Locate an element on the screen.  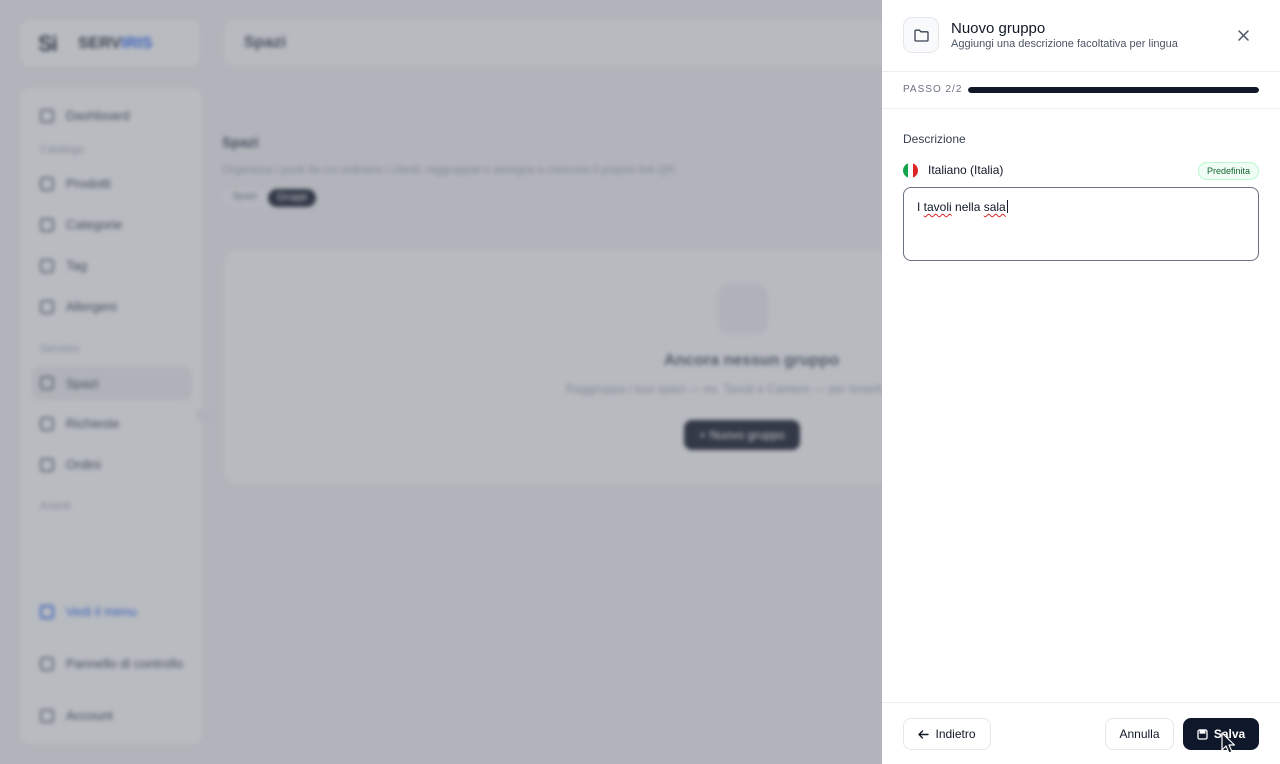
text-word-misspelled: tavoli is located at coordinates (937, 207).